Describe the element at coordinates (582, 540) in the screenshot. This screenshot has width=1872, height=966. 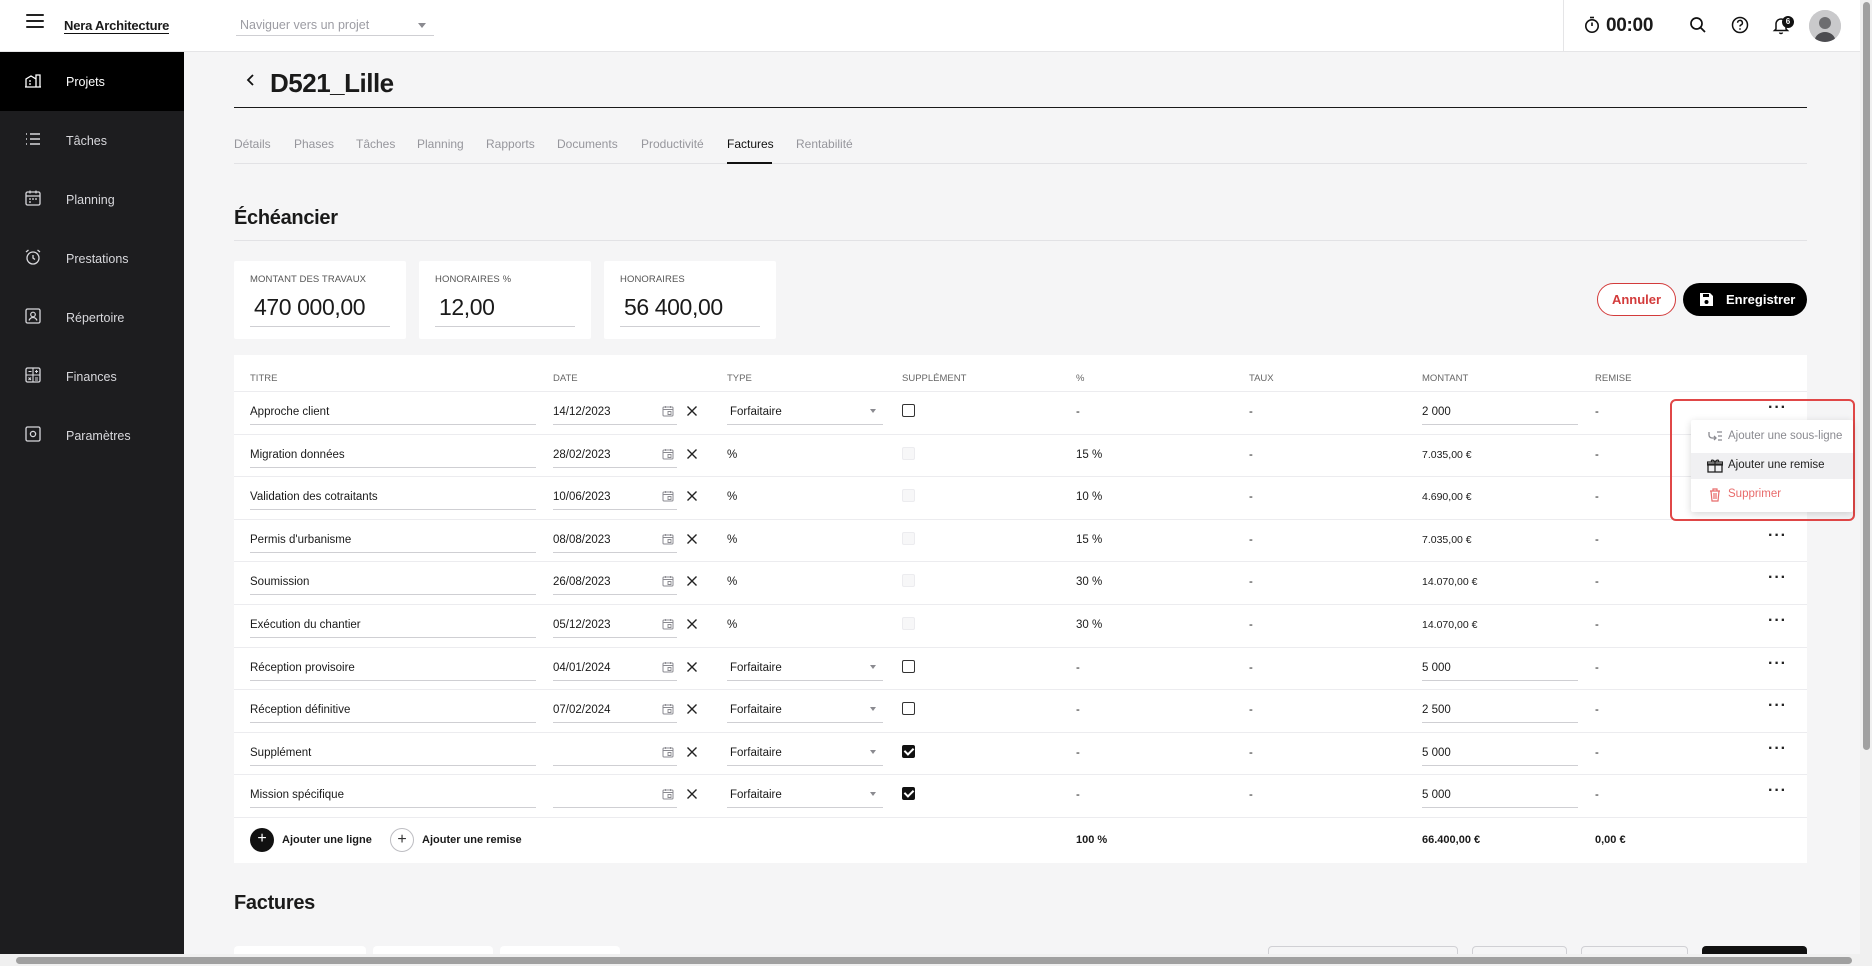
I see `date-input: 08/08/2023` at that location.